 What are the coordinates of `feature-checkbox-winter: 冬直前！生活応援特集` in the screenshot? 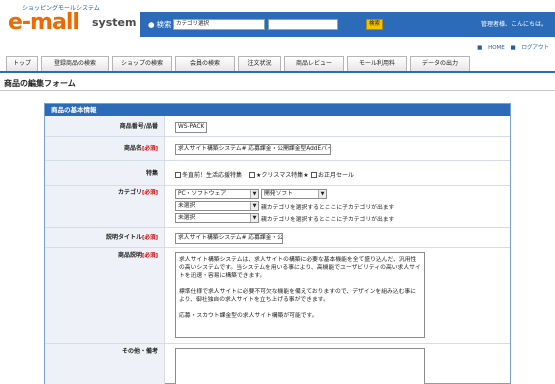 It's located at (208, 174).